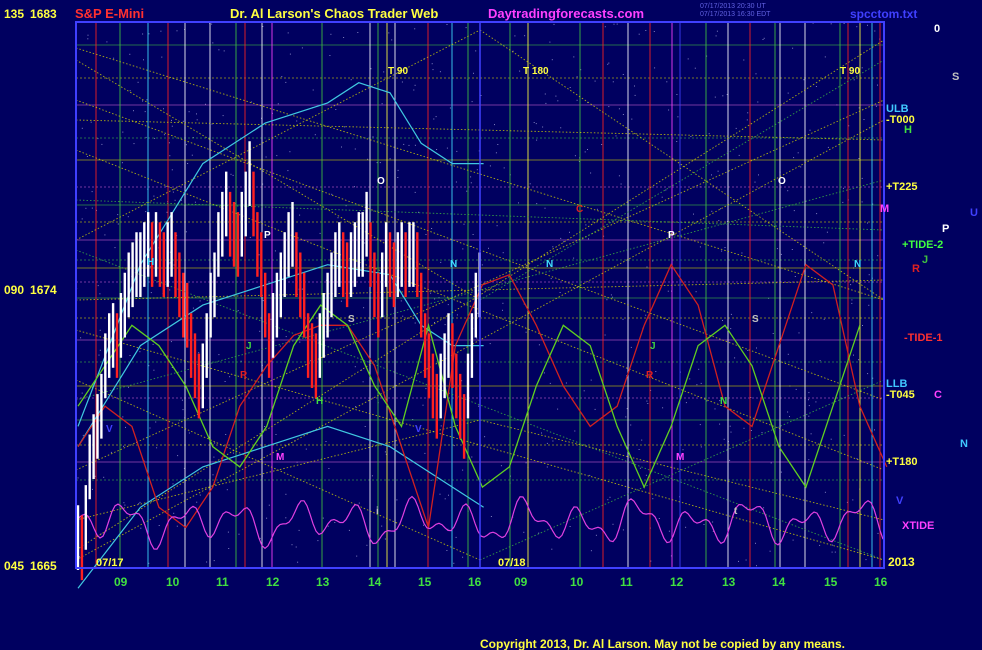 The image size is (982, 650). Describe the element at coordinates (109, 13) in the screenshot. I see `instrument-title: S&P E-Mini` at that location.